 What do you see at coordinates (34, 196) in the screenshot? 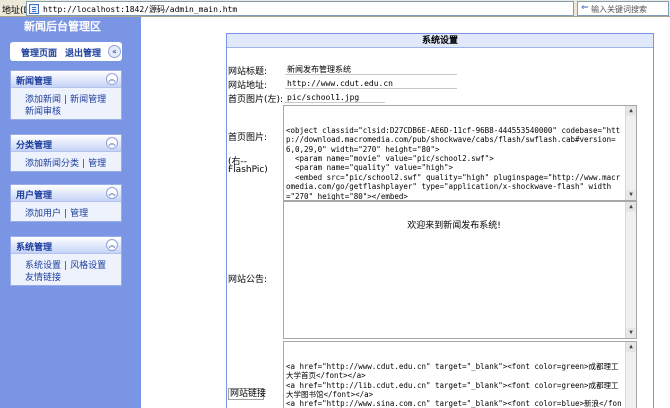
I see `panel-title: 用户管理` at bounding box center [34, 196].